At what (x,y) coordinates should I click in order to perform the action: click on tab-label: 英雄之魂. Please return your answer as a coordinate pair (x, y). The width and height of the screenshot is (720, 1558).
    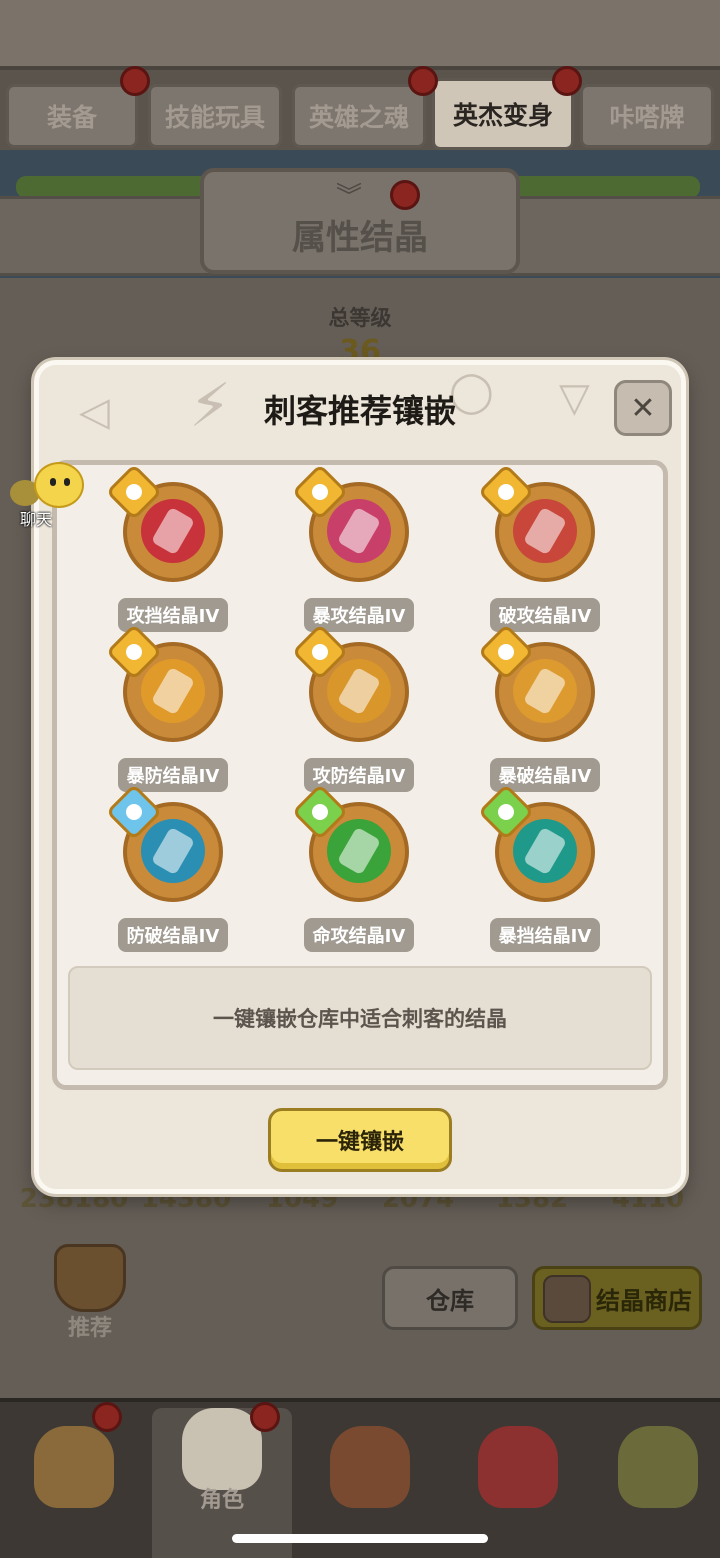
    Looking at the image, I should click on (358, 117).